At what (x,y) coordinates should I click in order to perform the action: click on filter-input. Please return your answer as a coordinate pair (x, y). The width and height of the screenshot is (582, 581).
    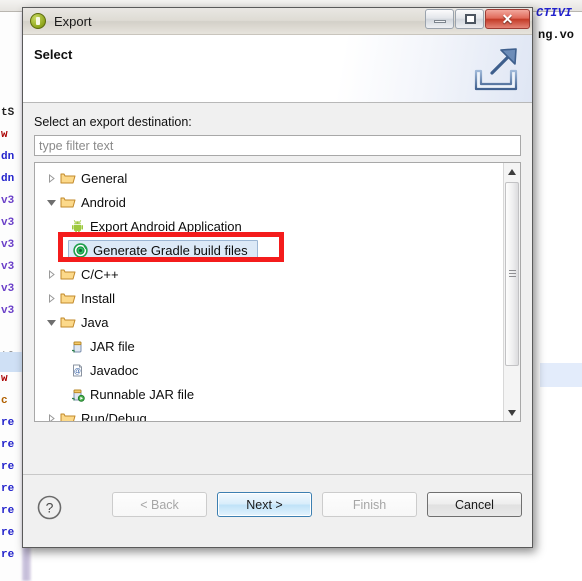
    Looking at the image, I should click on (277, 145).